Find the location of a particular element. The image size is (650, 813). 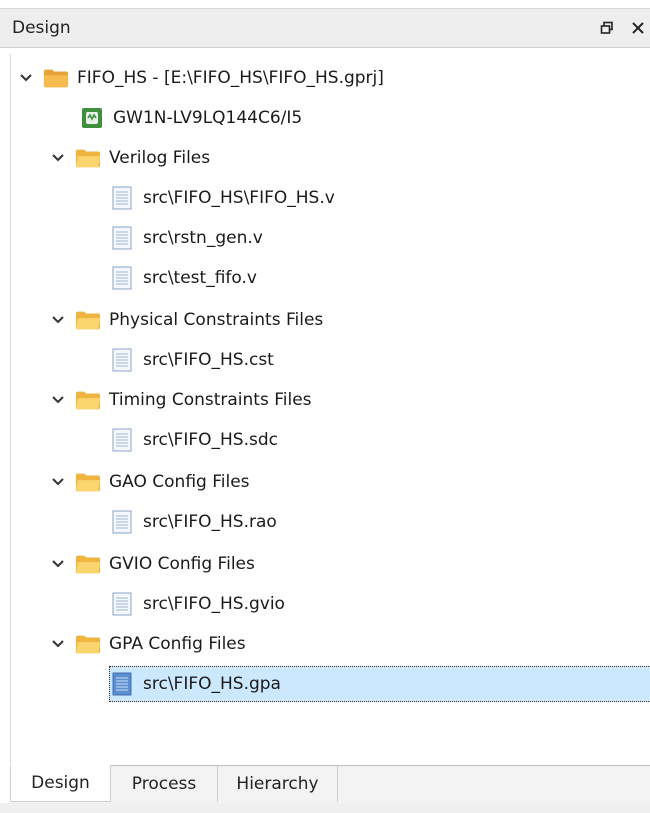

bottom-strip is located at coordinates (325, 808).